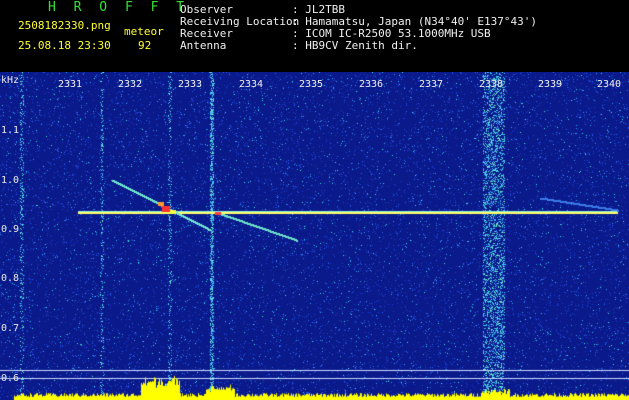 This screenshot has height=400, width=629. Describe the element at coordinates (10, 328) in the screenshot. I see `y-tick-0.7: 0.7` at that location.